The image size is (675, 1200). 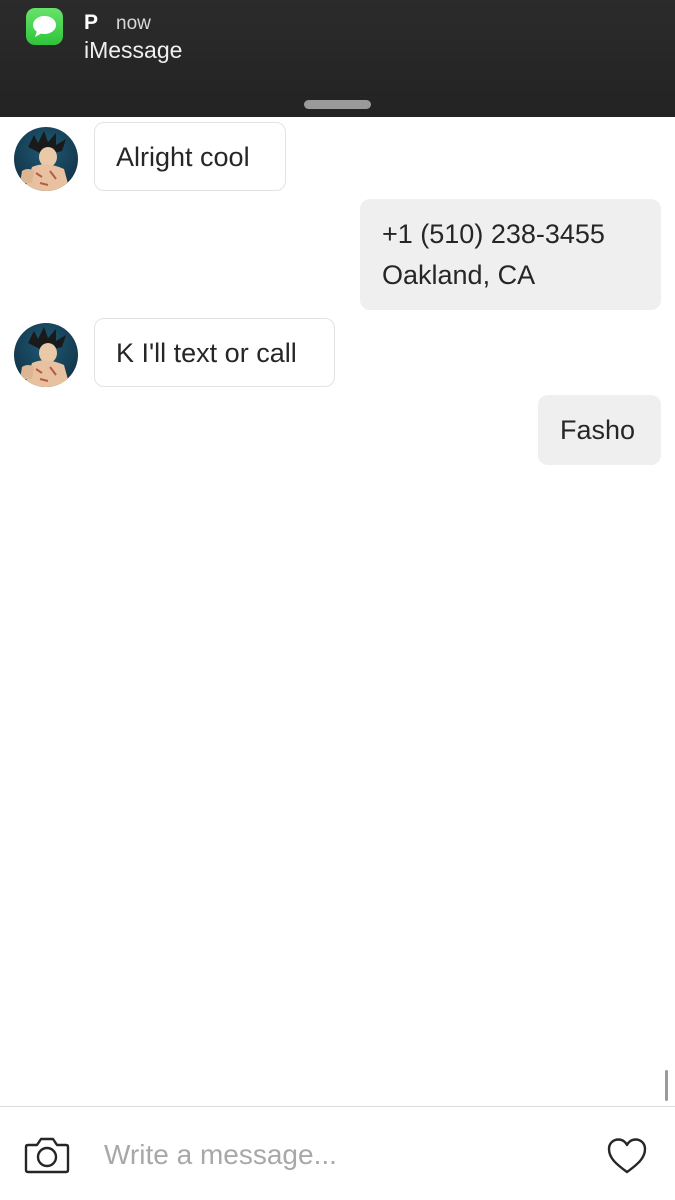 I want to click on notification-banner: P now iMessage, so click(x=337, y=58).